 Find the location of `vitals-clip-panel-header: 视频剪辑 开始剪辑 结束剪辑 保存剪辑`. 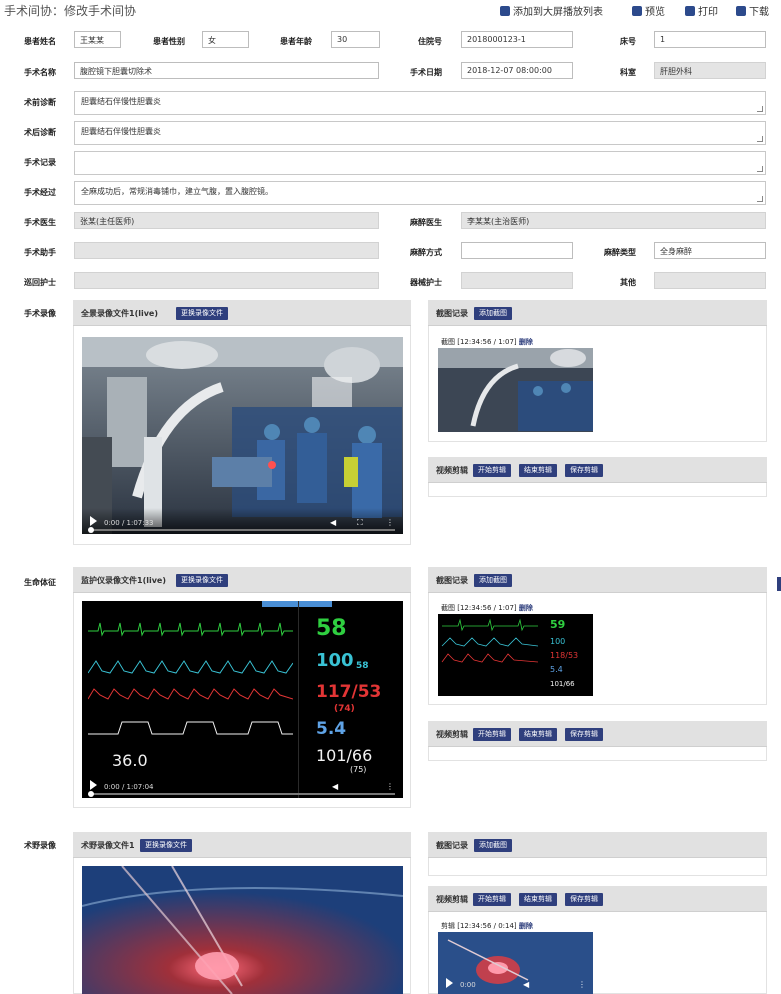

vitals-clip-panel-header: 视频剪辑 开始剪辑 结束剪辑 保存剪辑 is located at coordinates (597, 734).